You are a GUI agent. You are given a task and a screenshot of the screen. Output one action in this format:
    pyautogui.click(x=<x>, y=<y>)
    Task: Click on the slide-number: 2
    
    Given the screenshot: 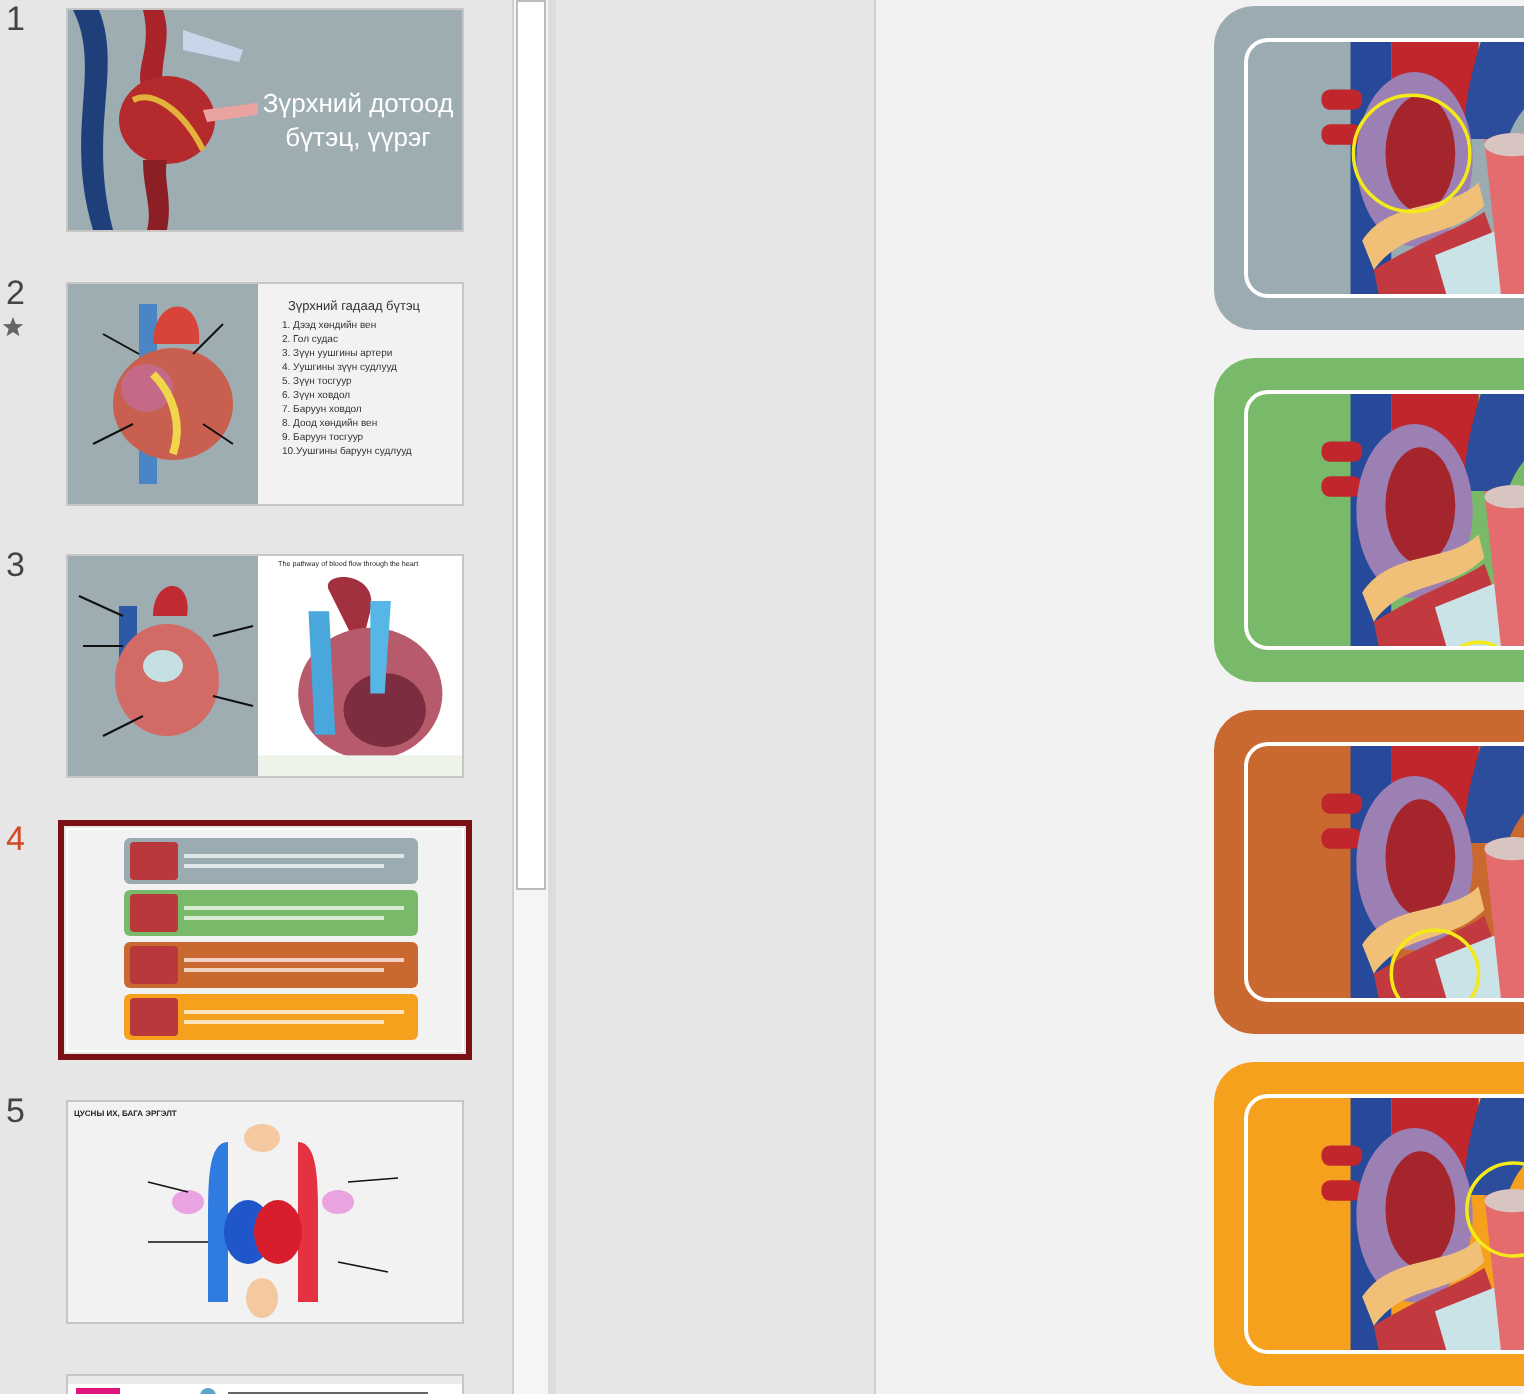 What is the action you would take?
    pyautogui.click(x=15, y=293)
    